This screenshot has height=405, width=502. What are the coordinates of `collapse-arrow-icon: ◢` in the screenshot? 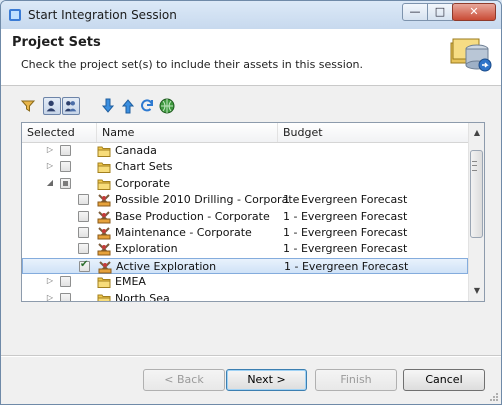 It's located at (50, 183).